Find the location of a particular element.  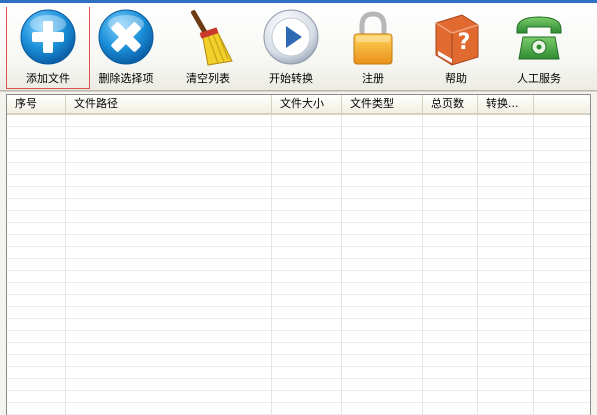

toolbar-separator is located at coordinates (298, 91).